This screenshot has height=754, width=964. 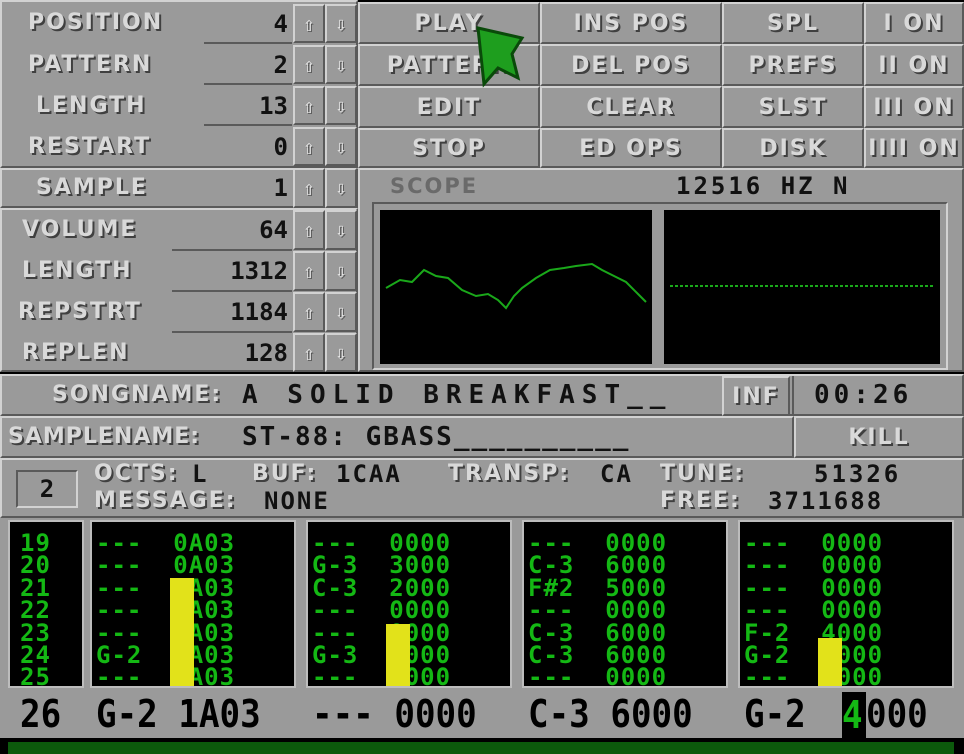 What do you see at coordinates (509, 473) in the screenshot?
I see `transp-label: TRANSP:` at bounding box center [509, 473].